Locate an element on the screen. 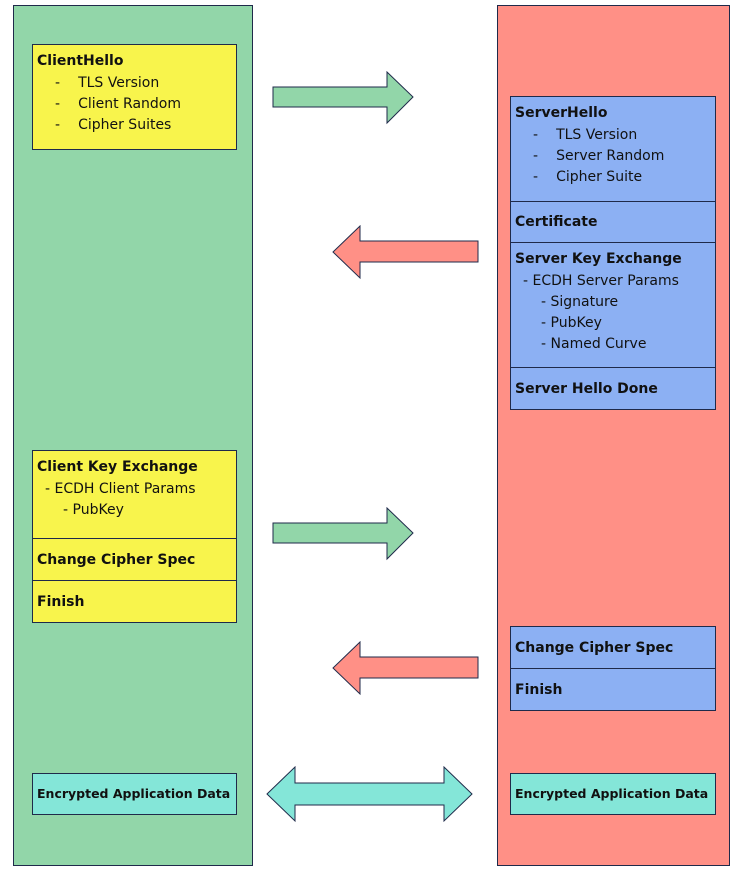  client-key-exchange-title: Client Key Exchange is located at coordinates (117, 467).